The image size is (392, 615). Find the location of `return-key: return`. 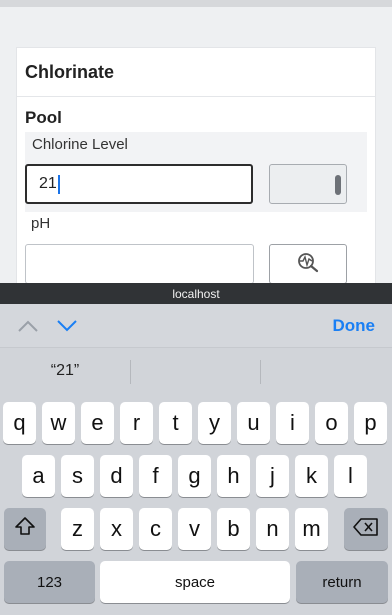

return-key: return is located at coordinates (342, 582).